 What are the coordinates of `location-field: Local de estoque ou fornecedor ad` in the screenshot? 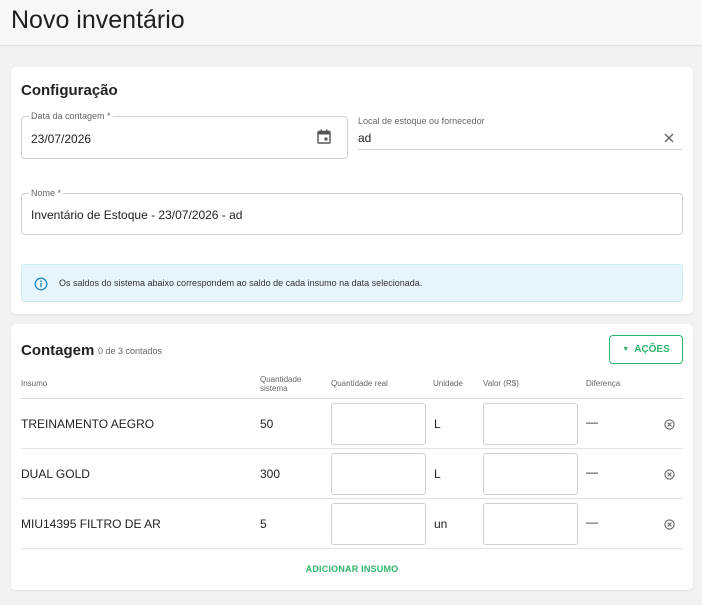 It's located at (520, 133).